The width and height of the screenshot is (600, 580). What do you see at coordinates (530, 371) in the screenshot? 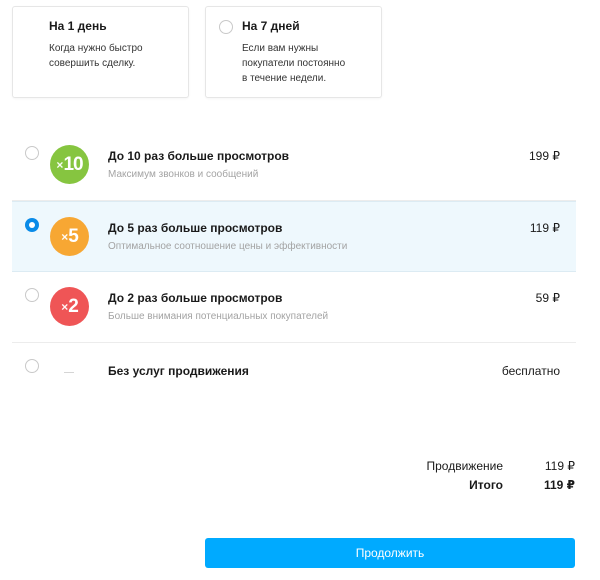
I see `promotion-none-price: бесплатно` at bounding box center [530, 371].